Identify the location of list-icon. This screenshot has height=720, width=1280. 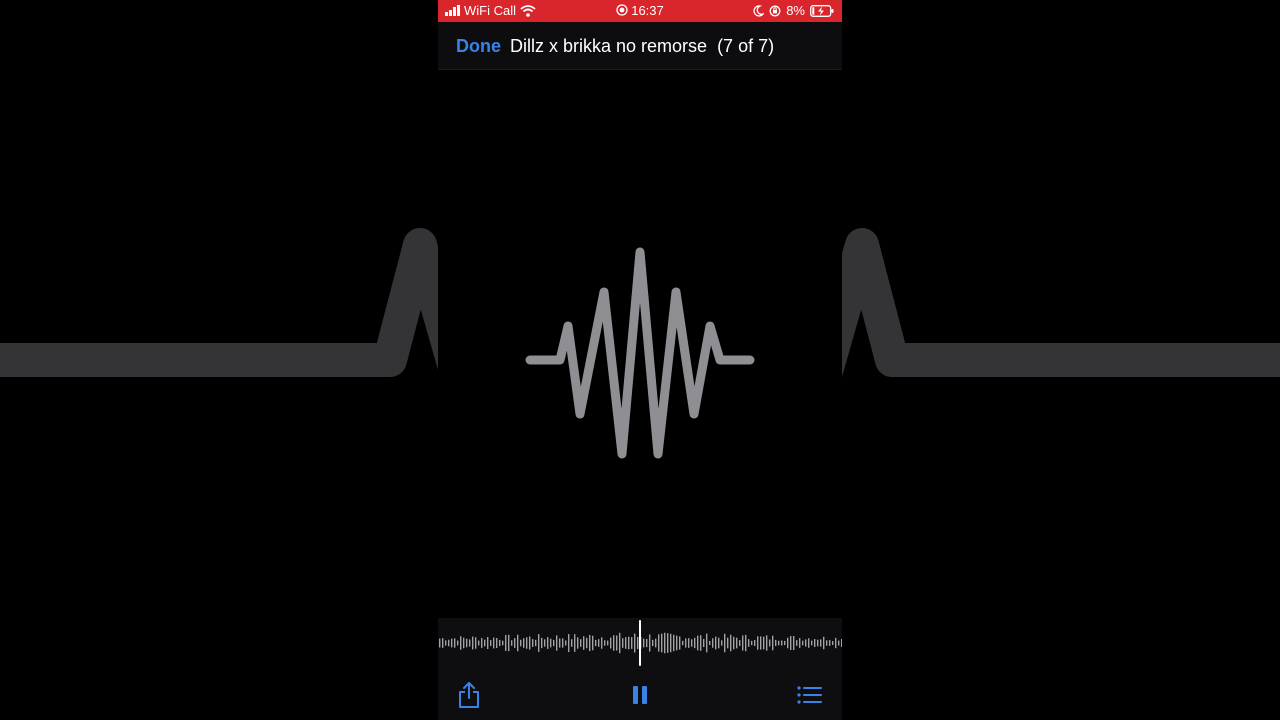
(809, 695).